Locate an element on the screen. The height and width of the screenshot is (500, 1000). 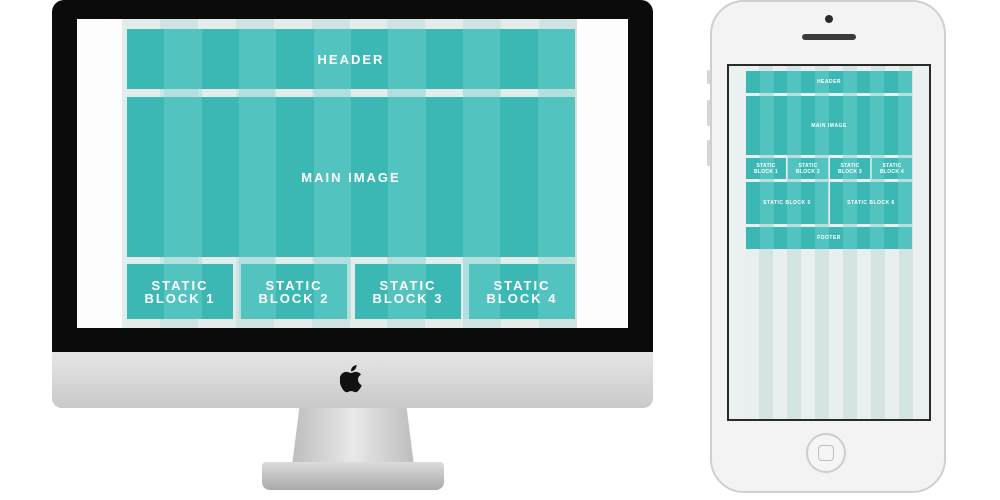
mobile-static-block-3-label: STATIC BLOCK 3 is located at coordinates (850, 168).